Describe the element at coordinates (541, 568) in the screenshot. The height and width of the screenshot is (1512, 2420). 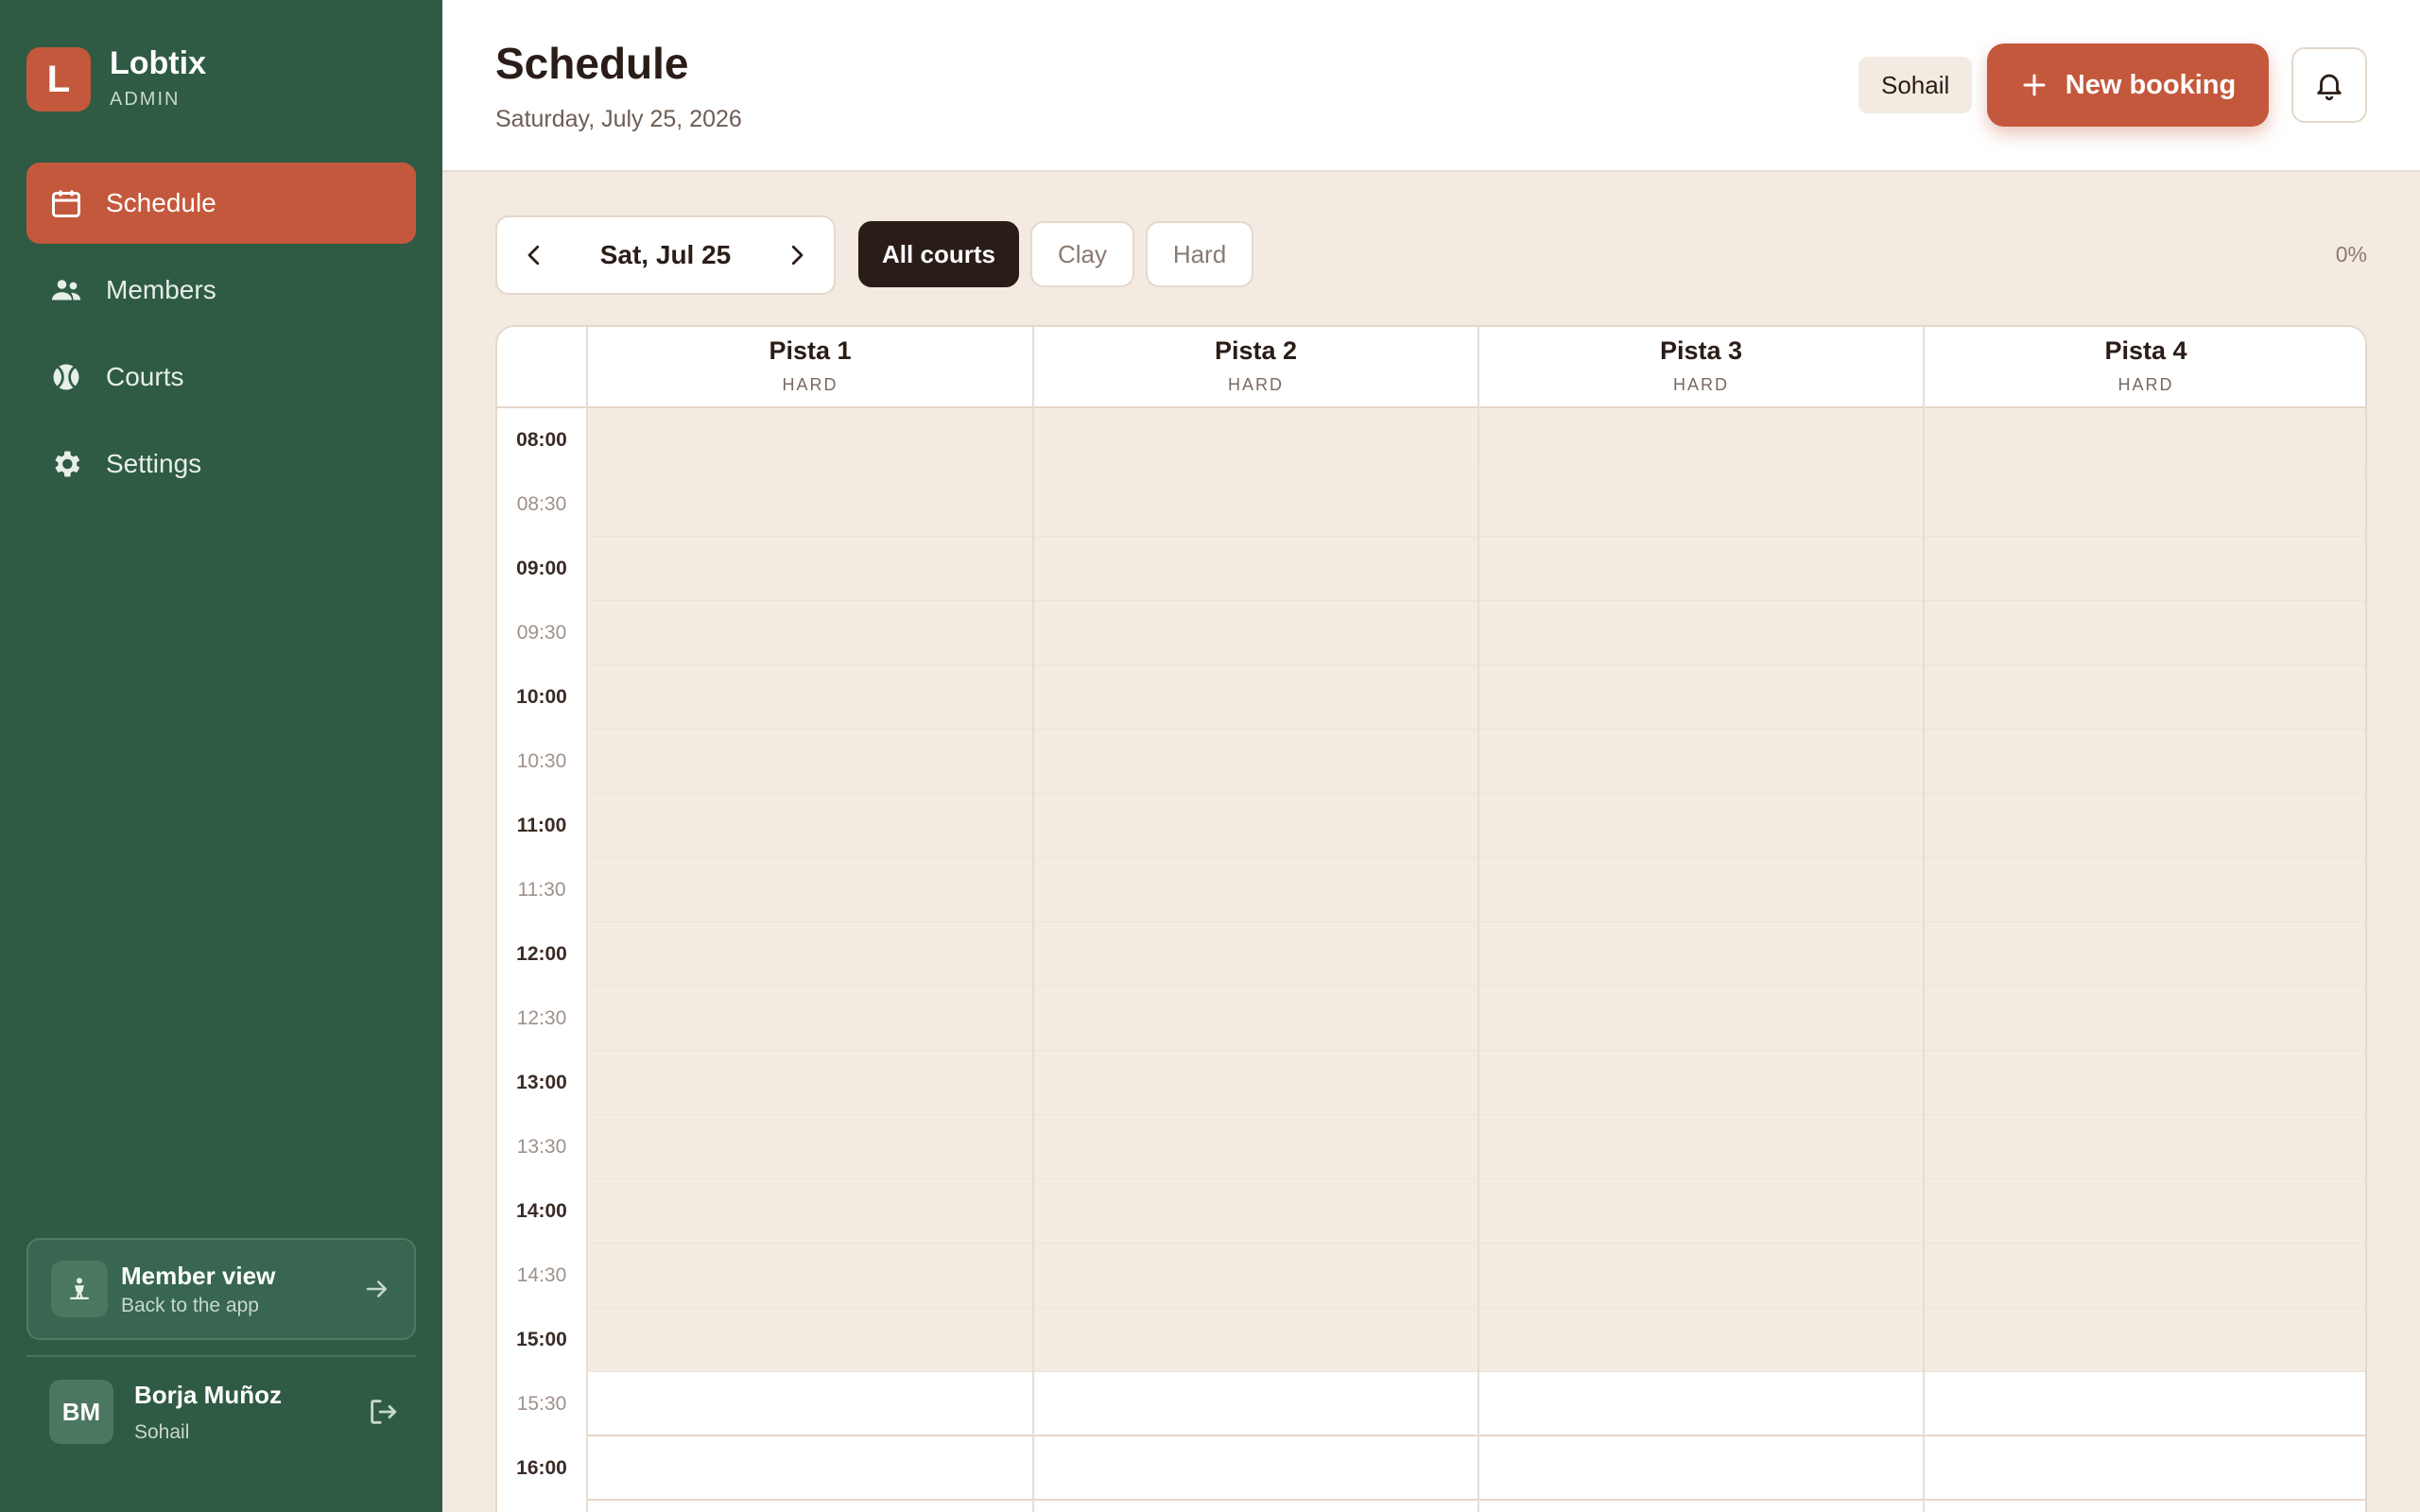
I see `time-label: 09:00` at that location.